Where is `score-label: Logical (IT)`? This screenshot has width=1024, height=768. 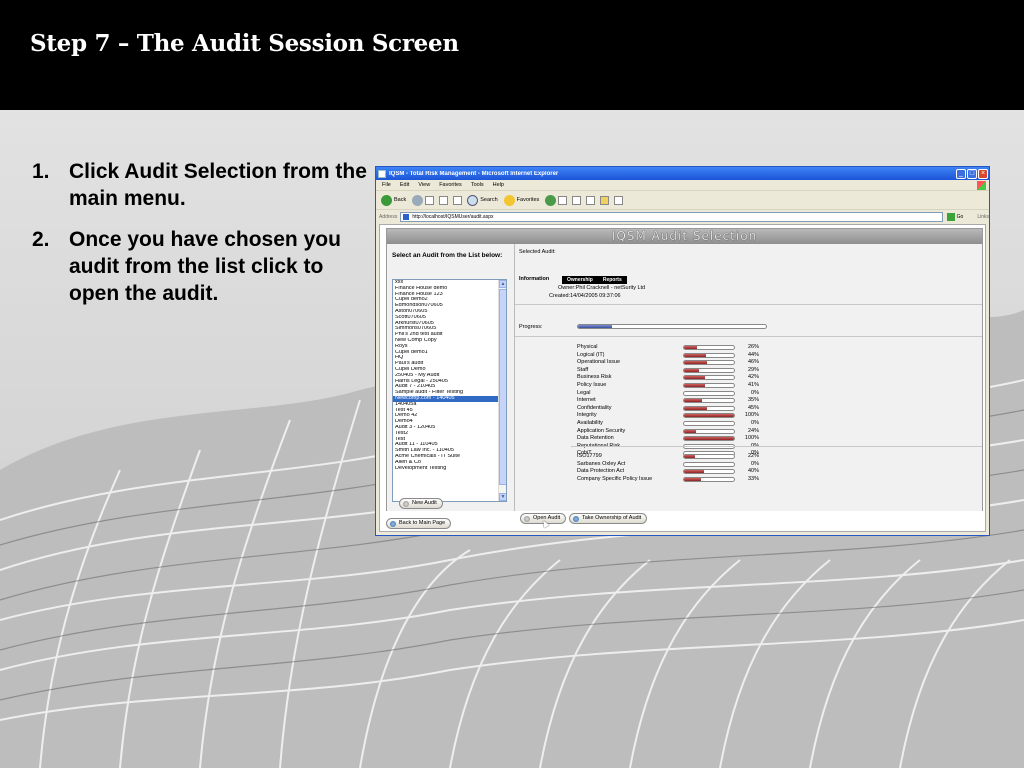 score-label: Logical (IT) is located at coordinates (591, 354).